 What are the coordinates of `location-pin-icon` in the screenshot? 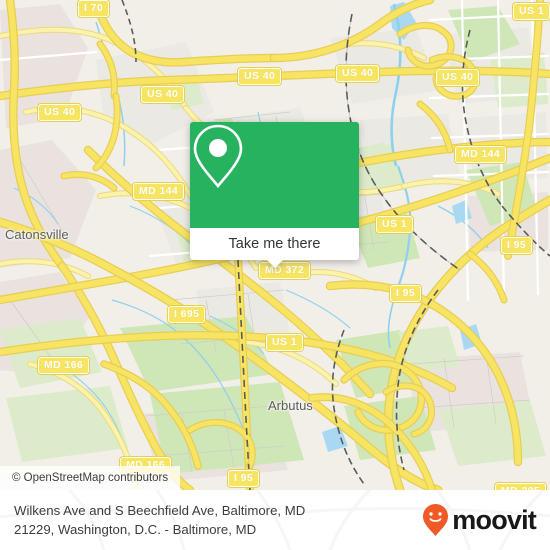 It's located at (218, 156).